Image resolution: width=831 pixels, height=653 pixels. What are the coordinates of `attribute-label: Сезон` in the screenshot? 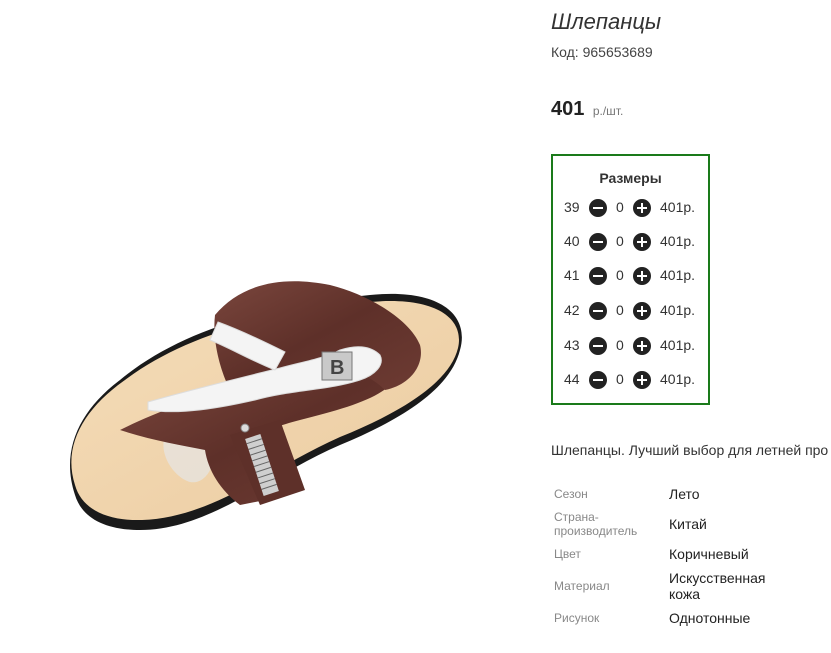 It's located at (571, 494).